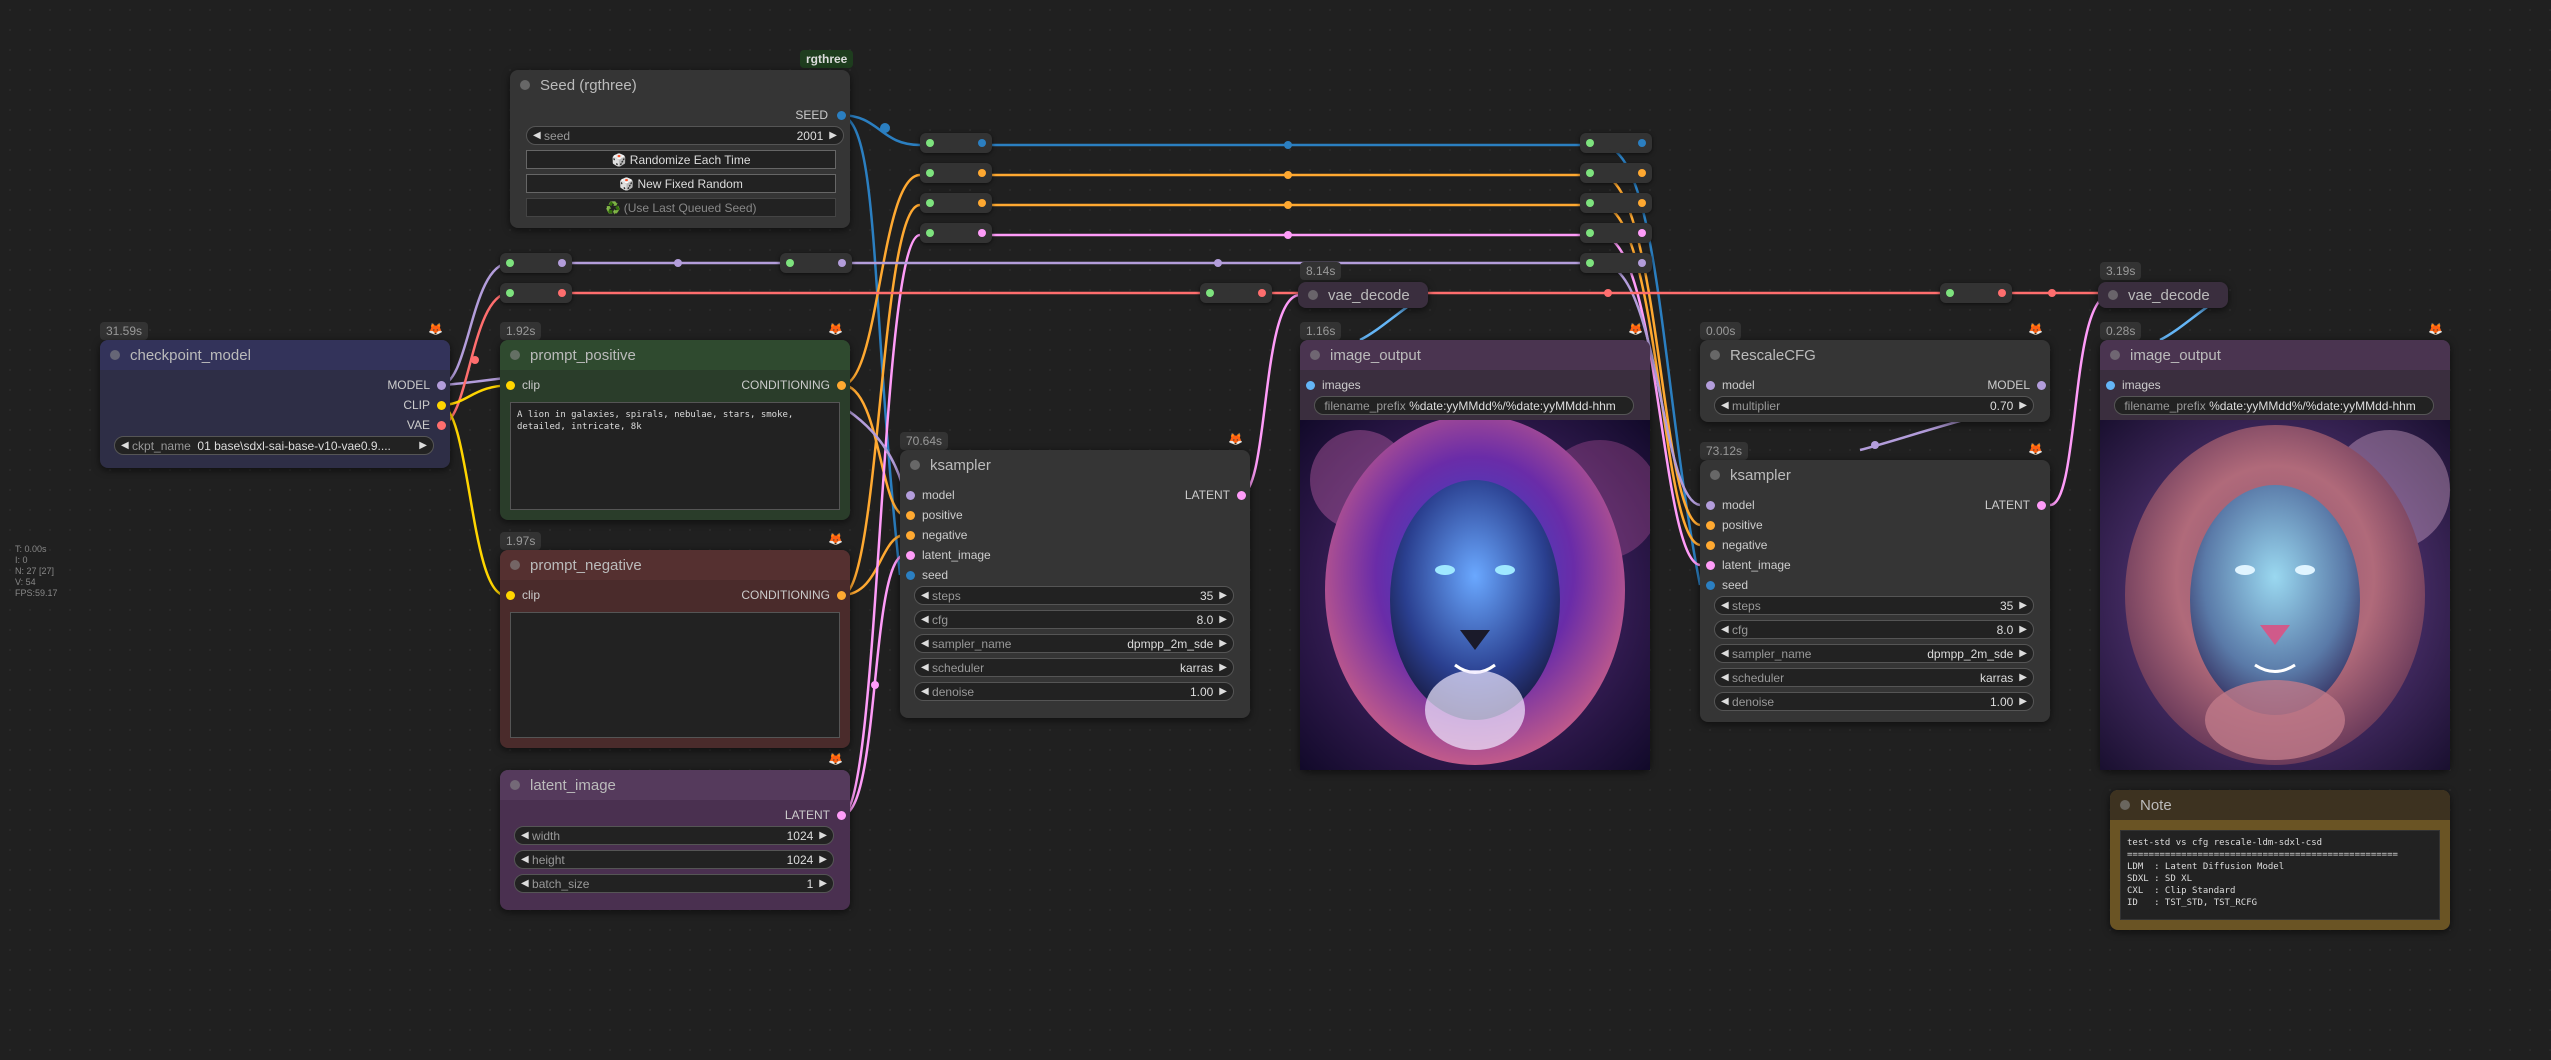 Image resolution: width=2551 pixels, height=1060 pixels. What do you see at coordinates (674, 835) in the screenshot?
I see `width-widget: ◀ width 1024 ▶` at bounding box center [674, 835].